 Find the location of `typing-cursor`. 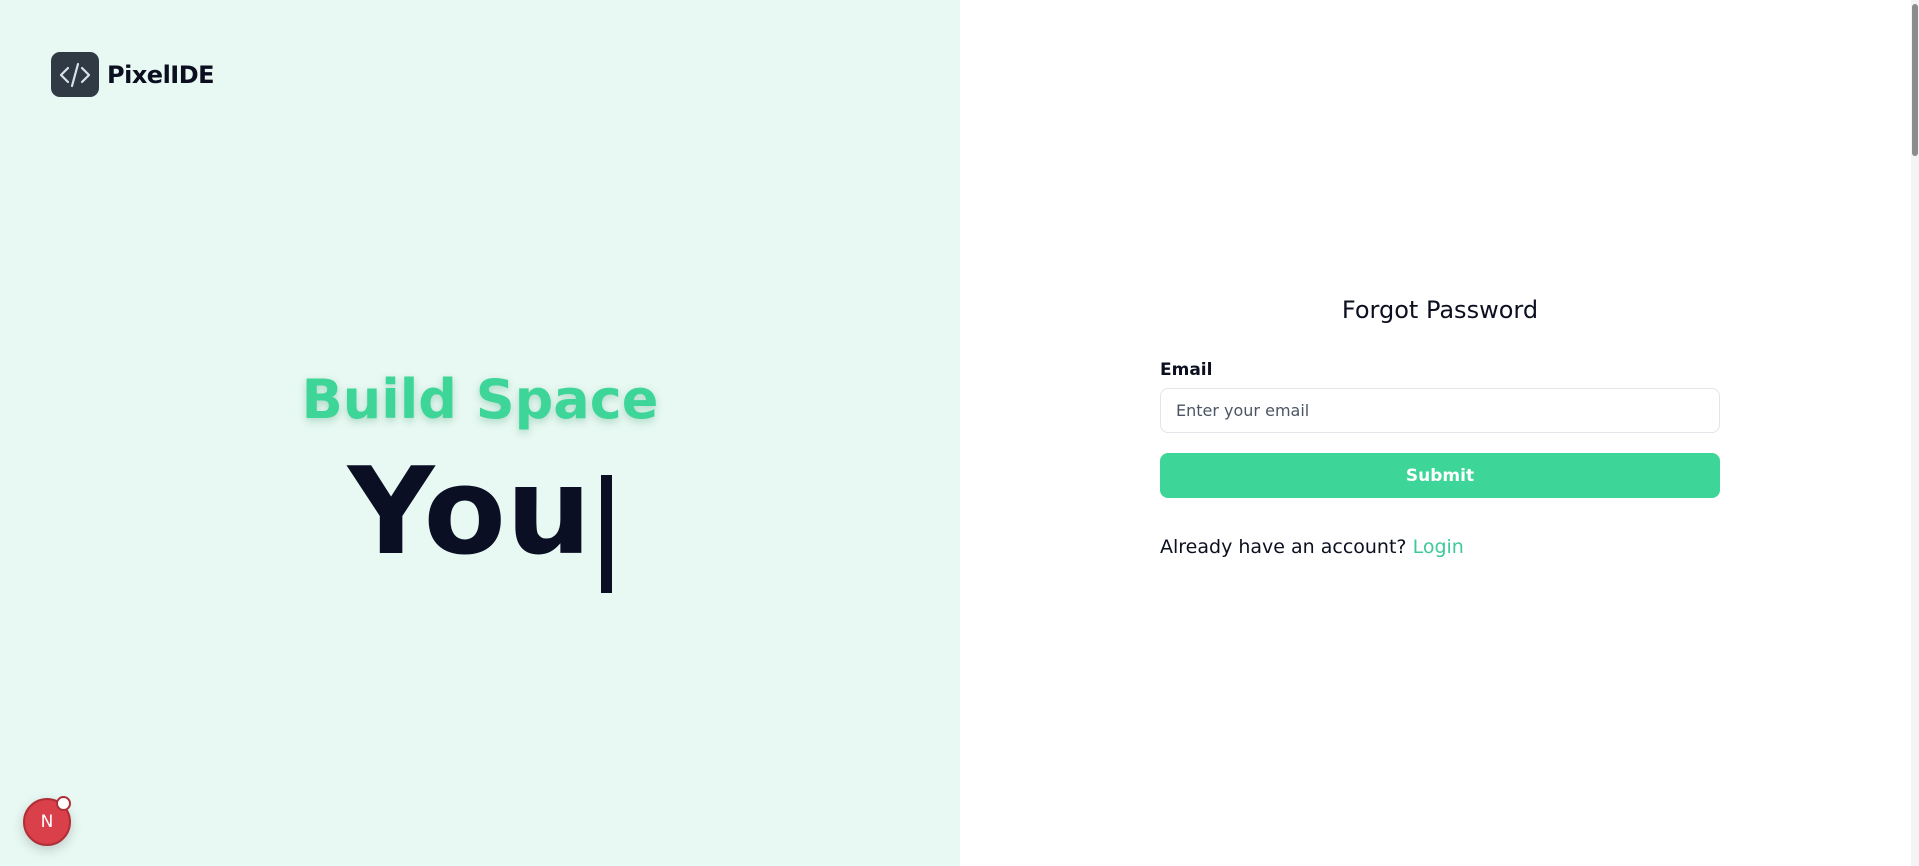

typing-cursor is located at coordinates (607, 534).